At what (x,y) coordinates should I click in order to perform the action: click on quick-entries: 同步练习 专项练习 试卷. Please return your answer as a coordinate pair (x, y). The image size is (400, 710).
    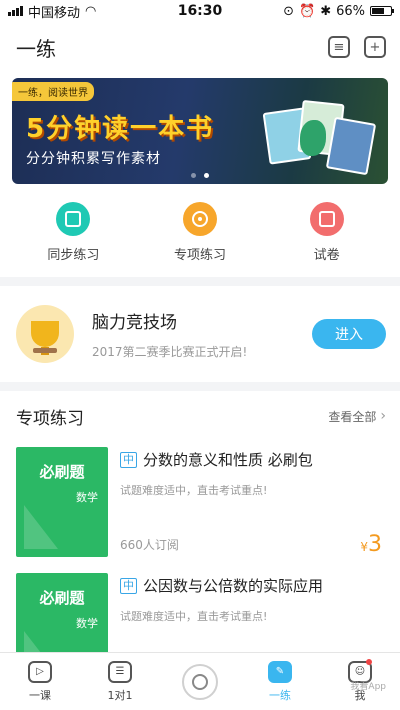
    Looking at the image, I should click on (200, 230).